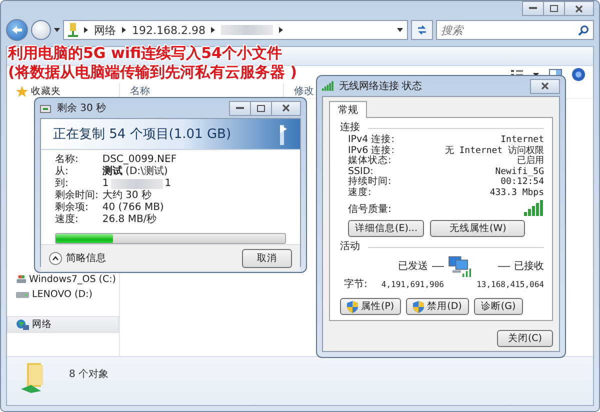  Describe the element at coordinates (328, 86) in the screenshot. I see `signal-icon` at that location.